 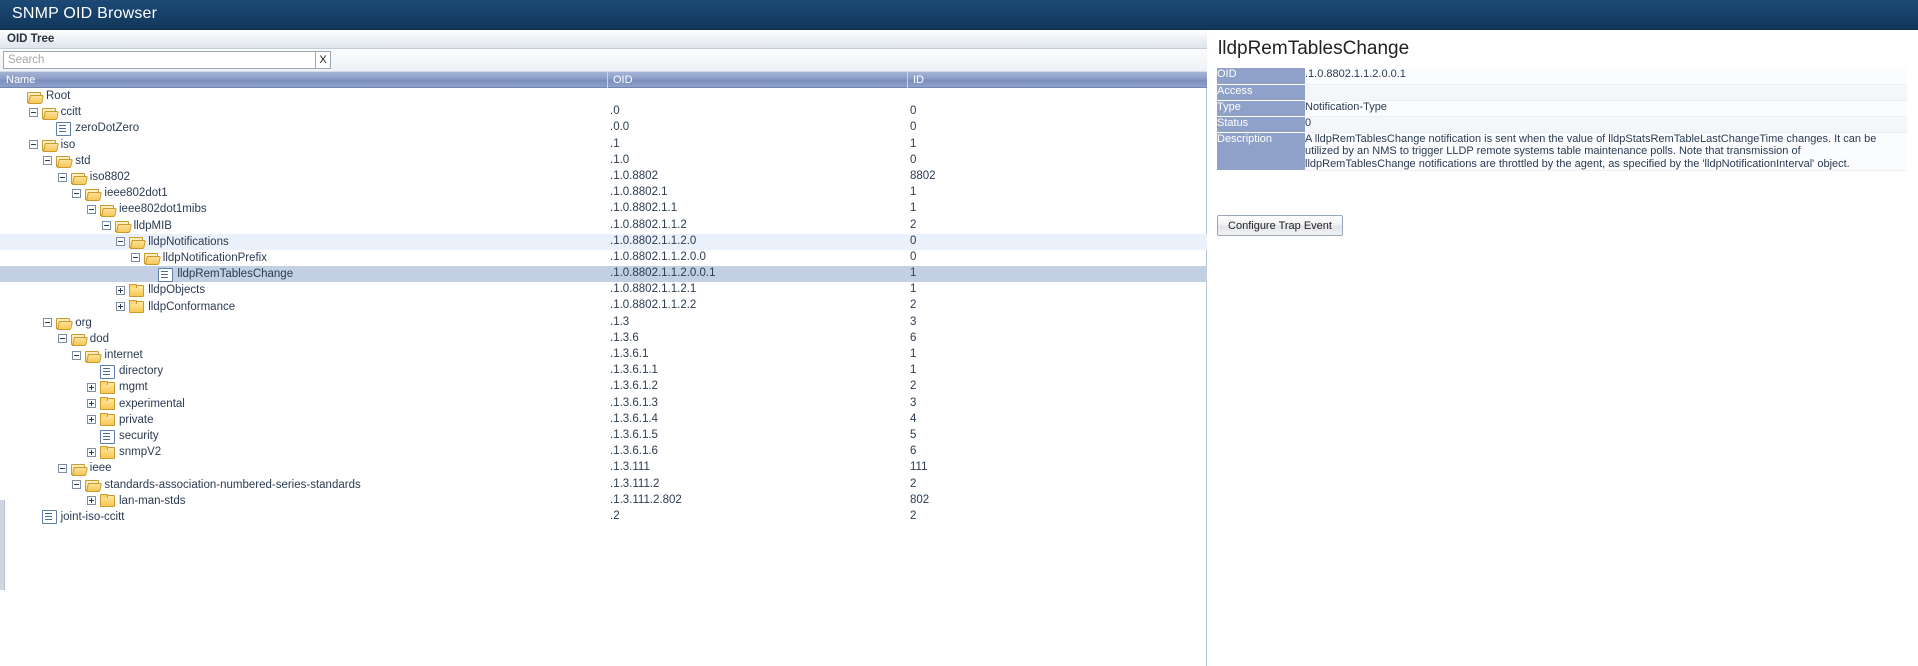 I want to click on tree-row-oid-cell: .1.3.6.1, so click(x=629, y=354).